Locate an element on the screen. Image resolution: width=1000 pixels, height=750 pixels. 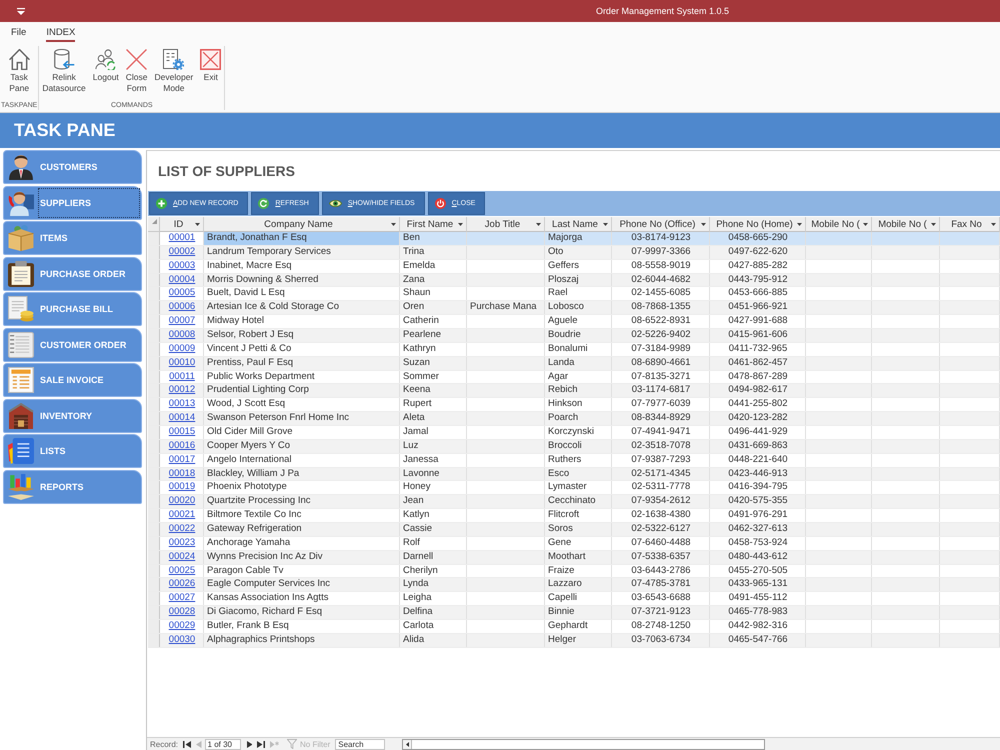
table-cell: 08-6522-8931 is located at coordinates (661, 321).